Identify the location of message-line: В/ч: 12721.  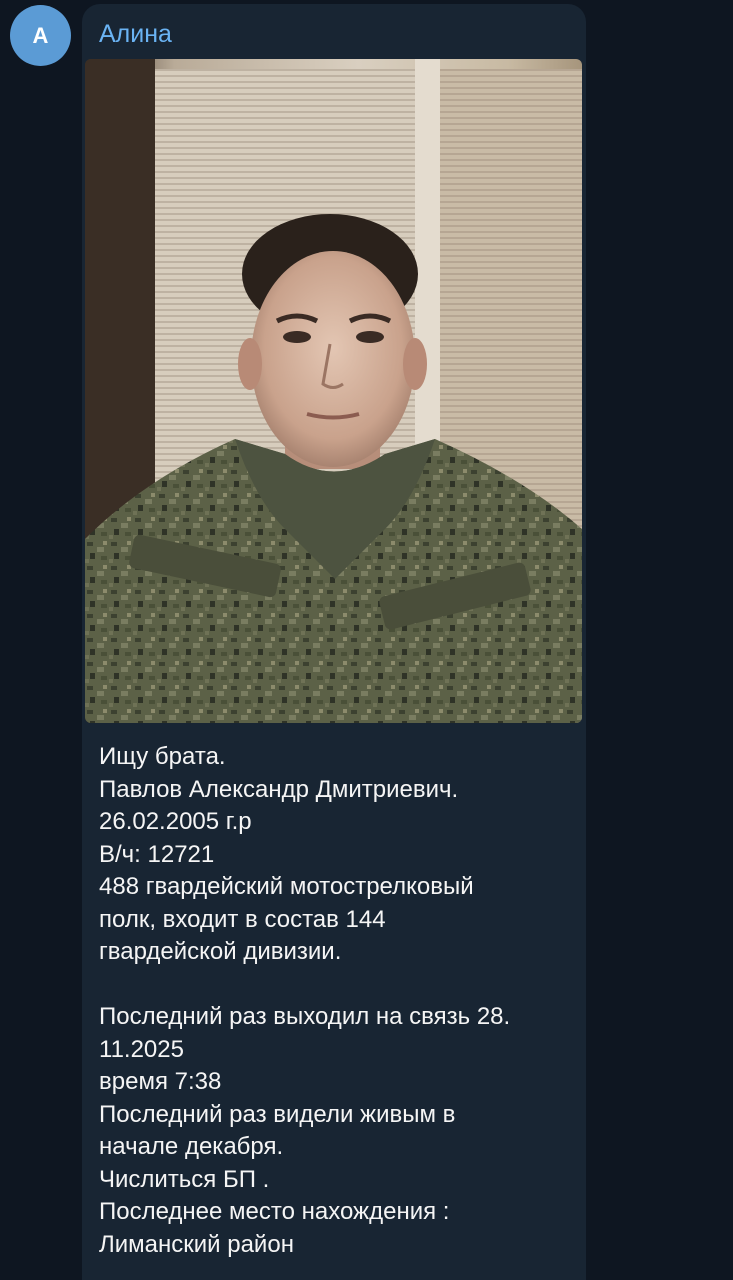
(157, 854).